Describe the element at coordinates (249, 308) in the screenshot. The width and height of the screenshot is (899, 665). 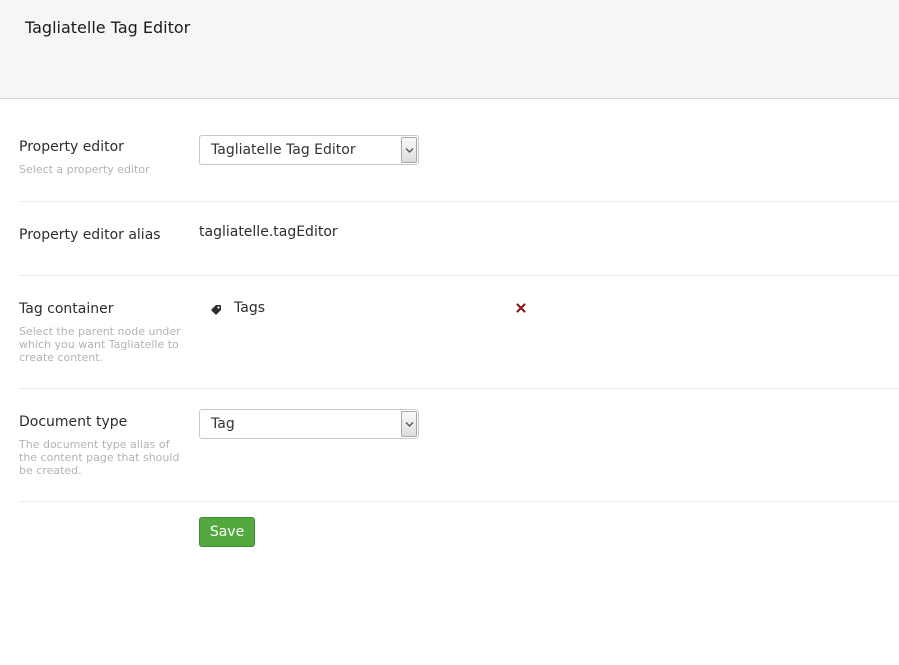
I see `tag-container-node-name: Tags` at that location.